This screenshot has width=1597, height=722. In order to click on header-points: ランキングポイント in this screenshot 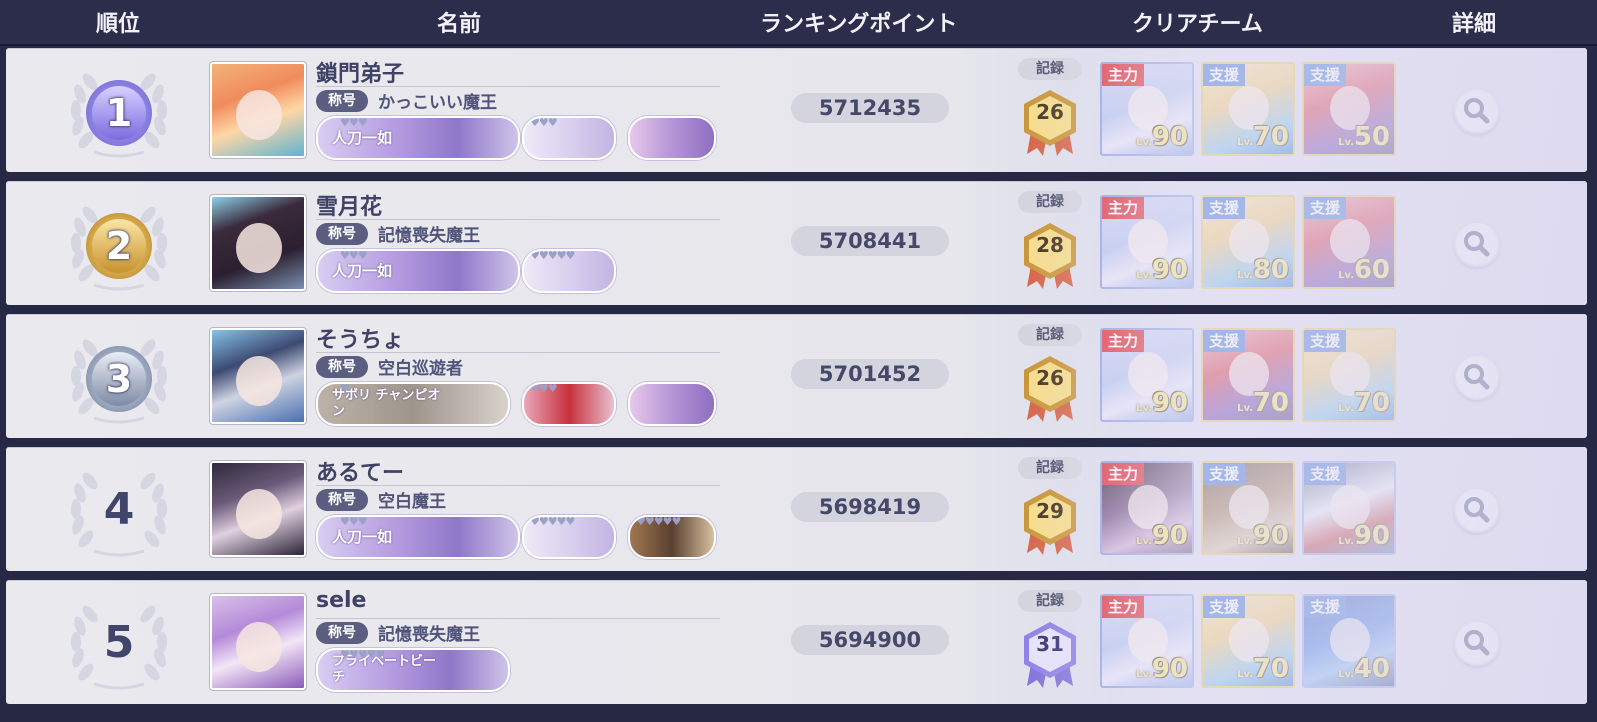, I will do `click(859, 24)`.